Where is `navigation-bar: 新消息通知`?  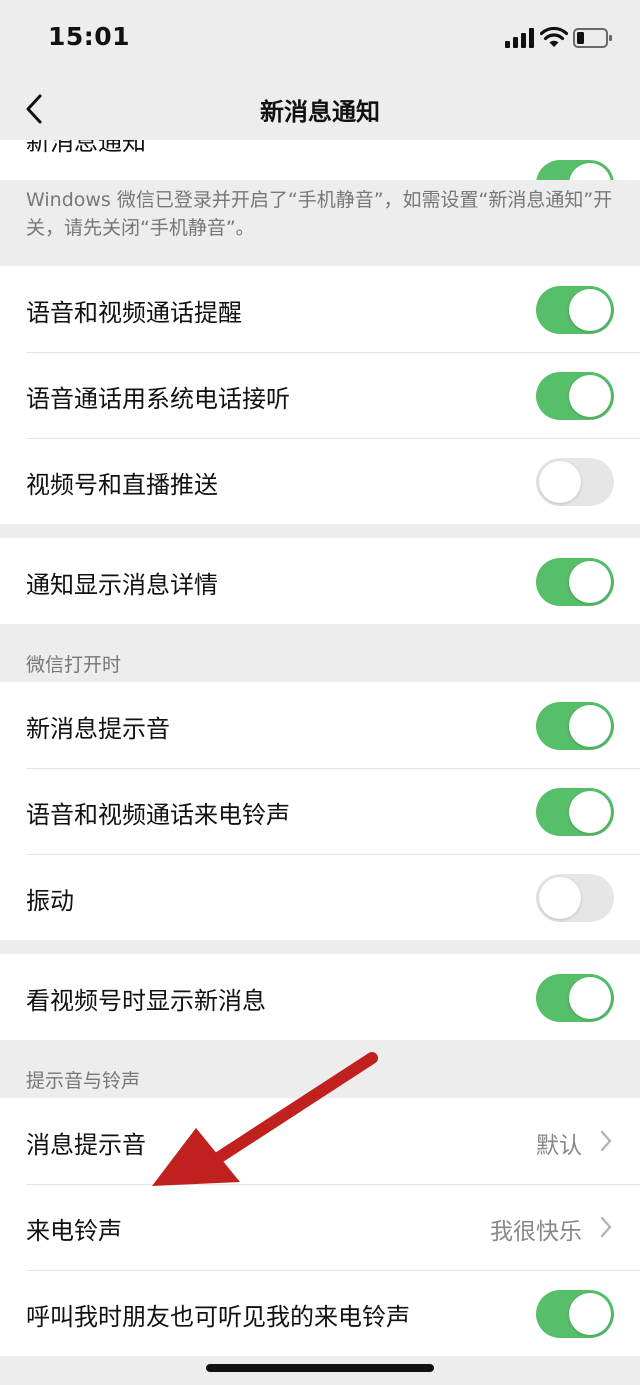
navigation-bar: 新消息通知 is located at coordinates (320, 109).